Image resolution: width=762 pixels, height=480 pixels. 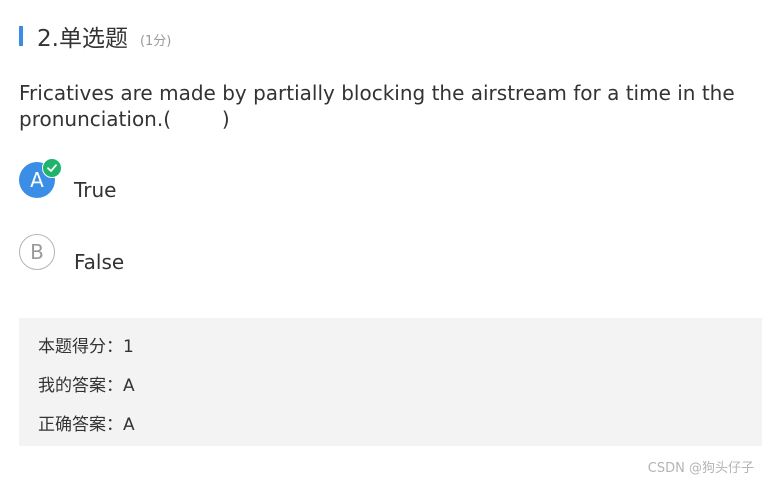 What do you see at coordinates (155, 41) in the screenshot?
I see `question-score: (1分)` at bounding box center [155, 41].